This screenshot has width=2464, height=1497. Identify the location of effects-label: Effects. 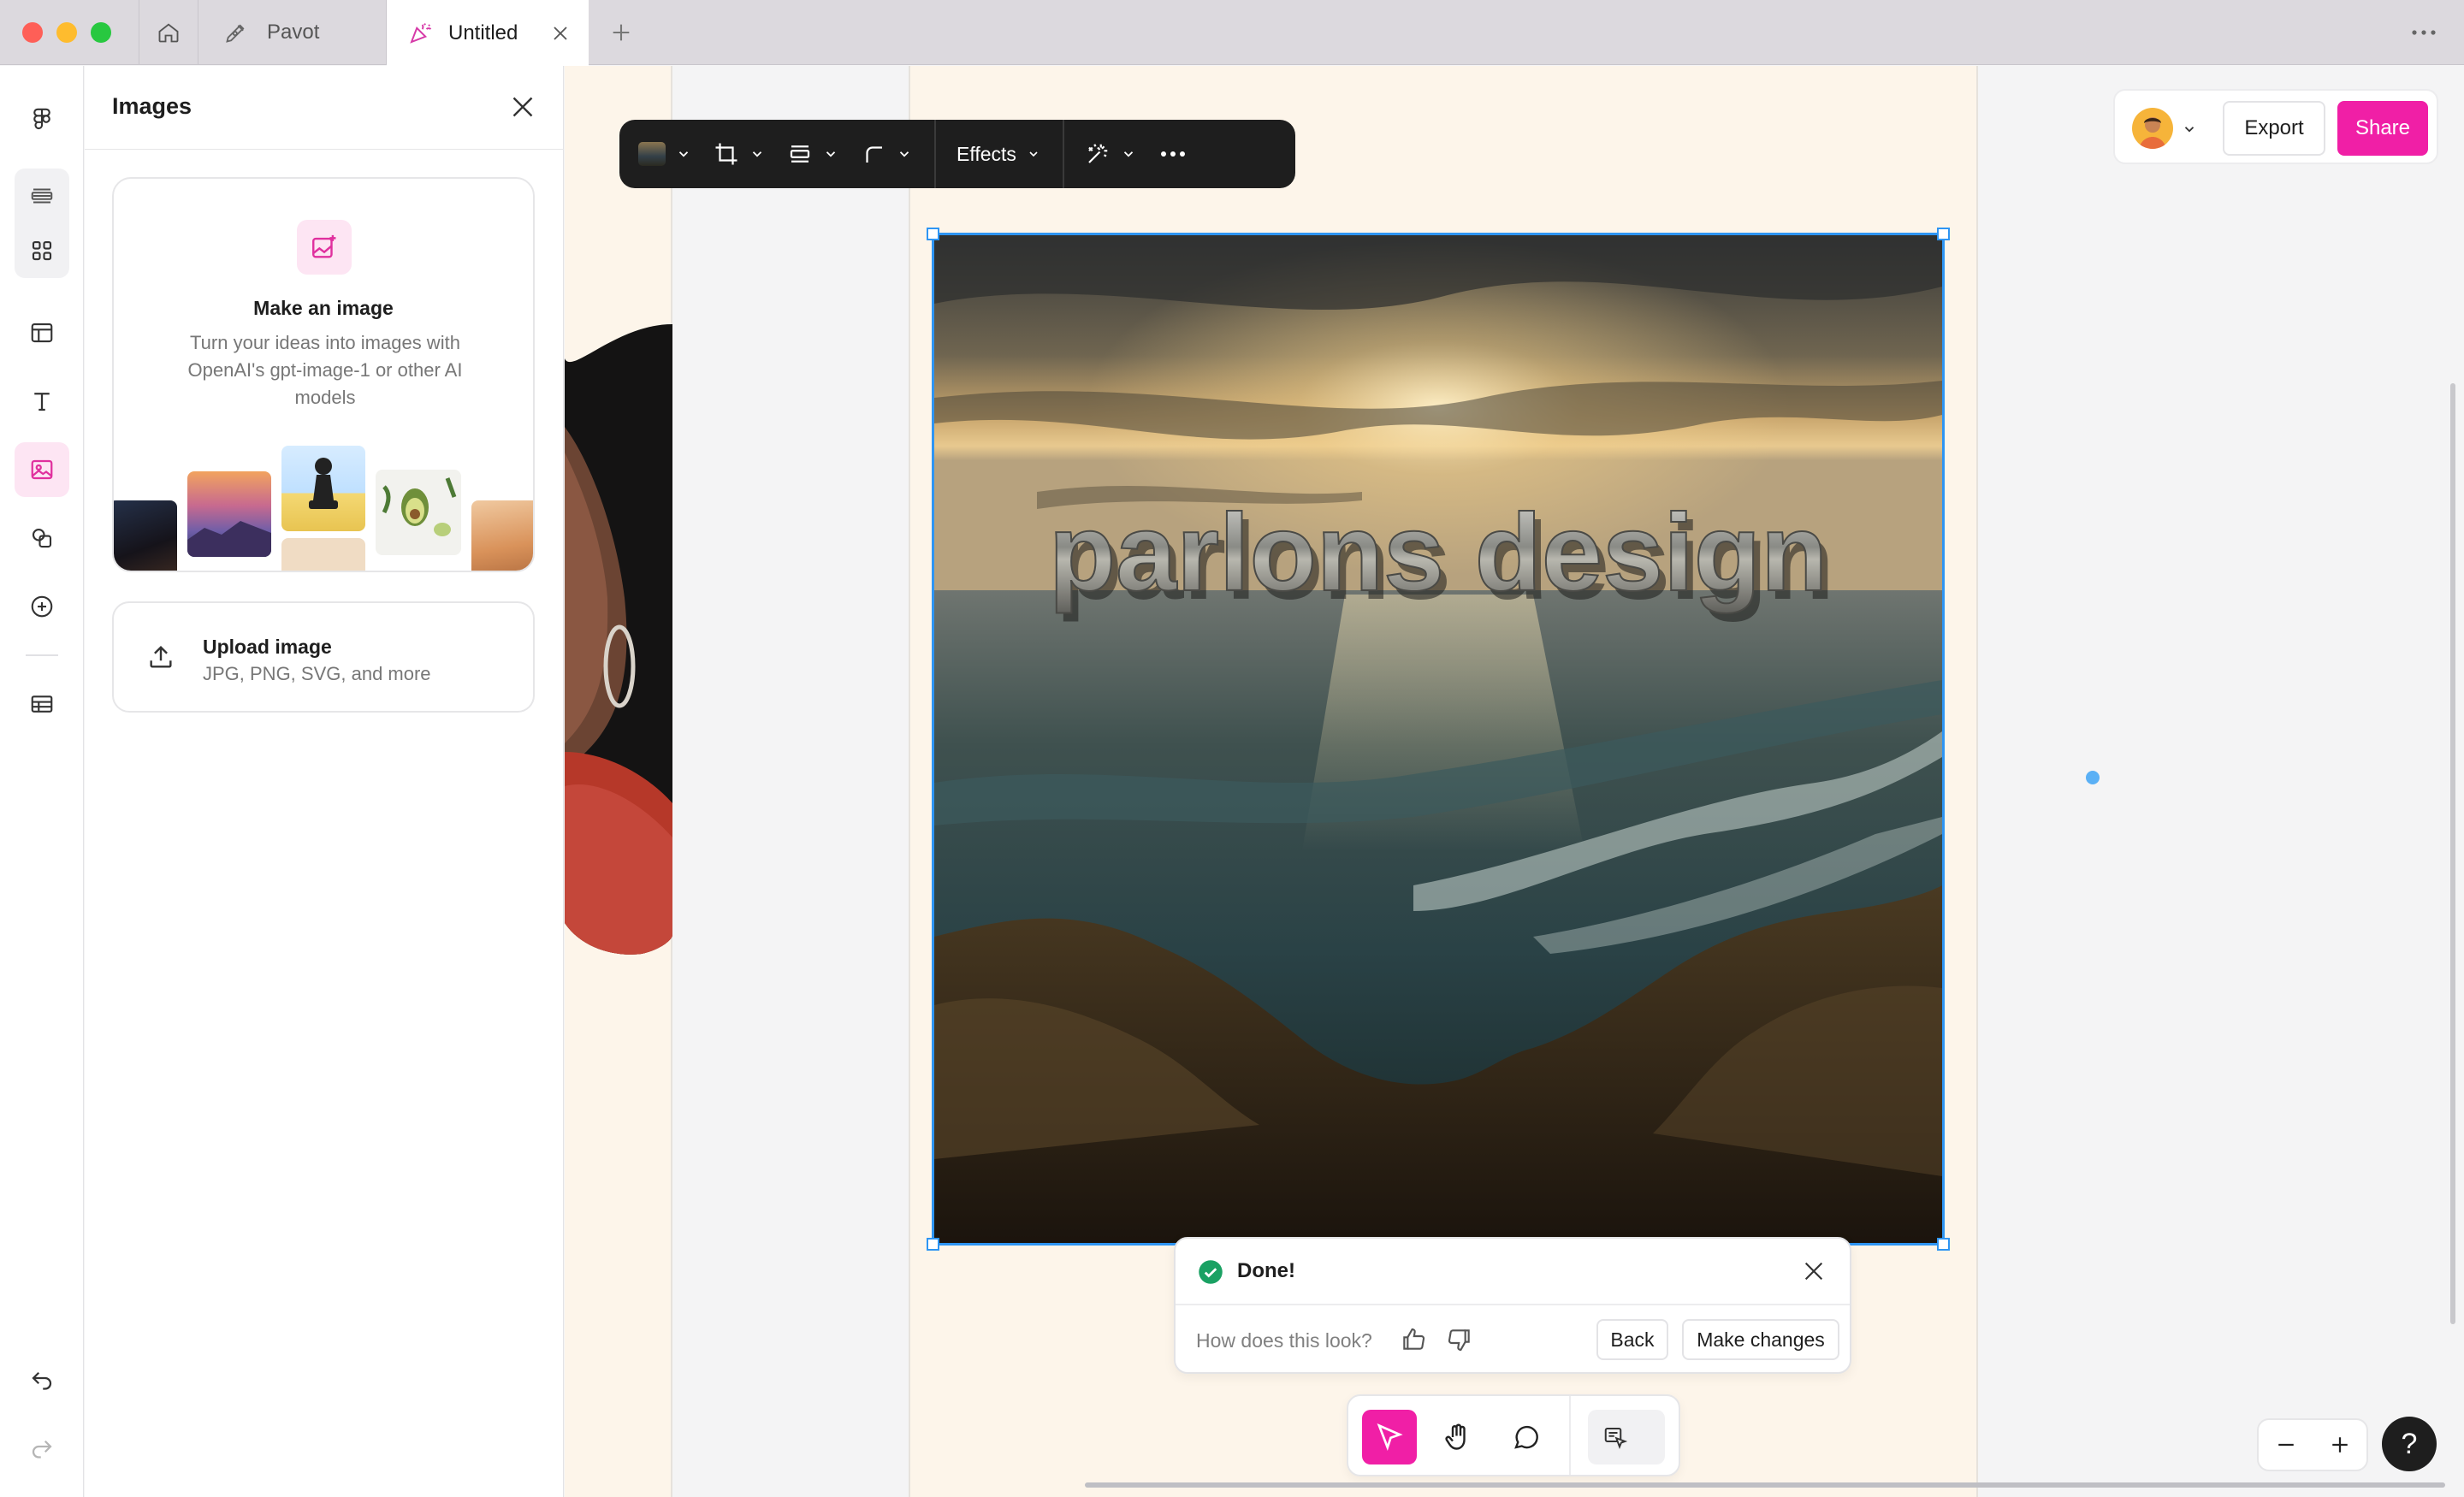
(986, 153).